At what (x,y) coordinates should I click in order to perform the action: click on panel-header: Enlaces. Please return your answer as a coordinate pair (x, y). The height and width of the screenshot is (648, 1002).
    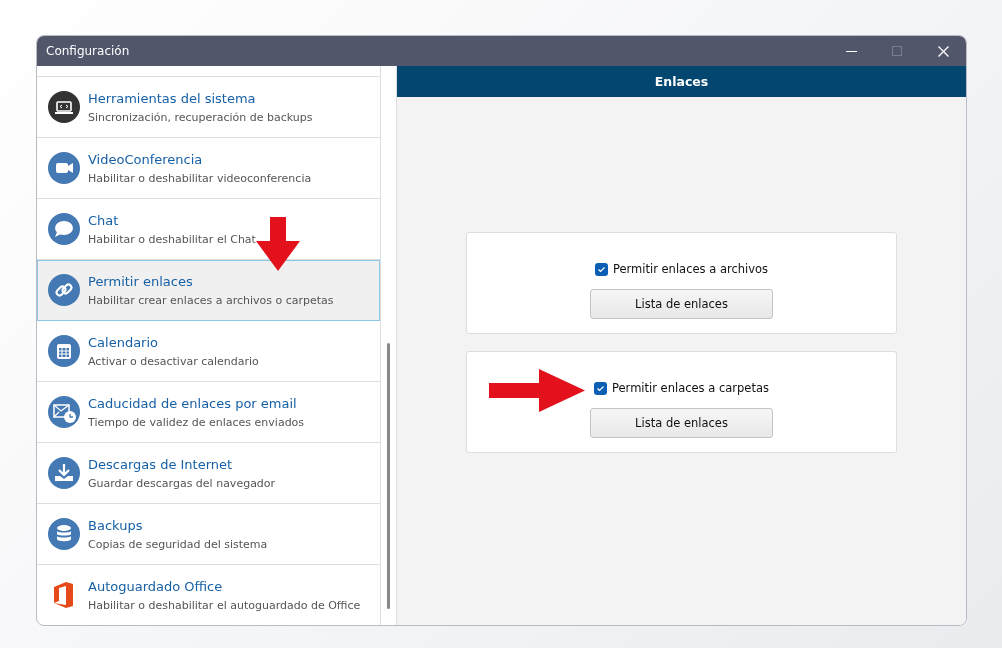
    Looking at the image, I should click on (681, 81).